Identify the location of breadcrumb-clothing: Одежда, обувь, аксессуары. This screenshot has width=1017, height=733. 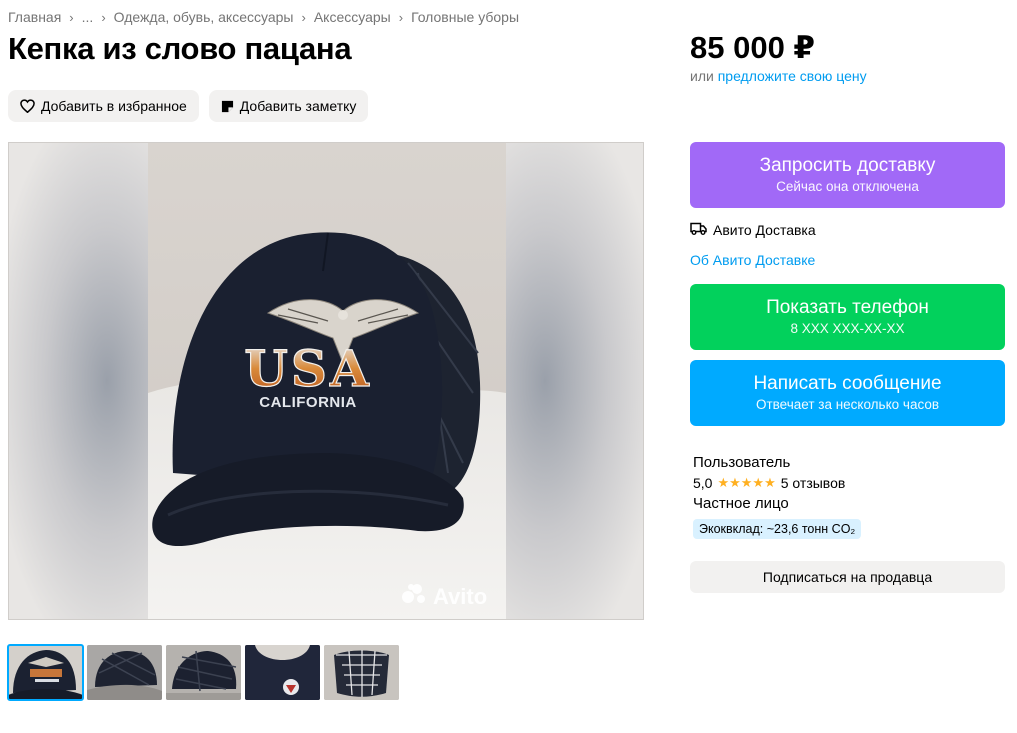
(204, 17).